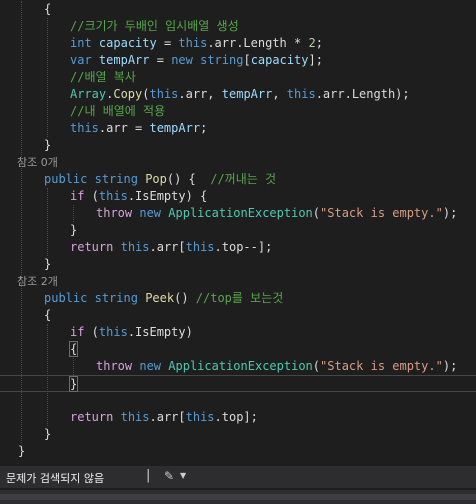  What do you see at coordinates (55, 478) in the screenshot?
I see `issues-status: 문제가 검색되지 않음` at bounding box center [55, 478].